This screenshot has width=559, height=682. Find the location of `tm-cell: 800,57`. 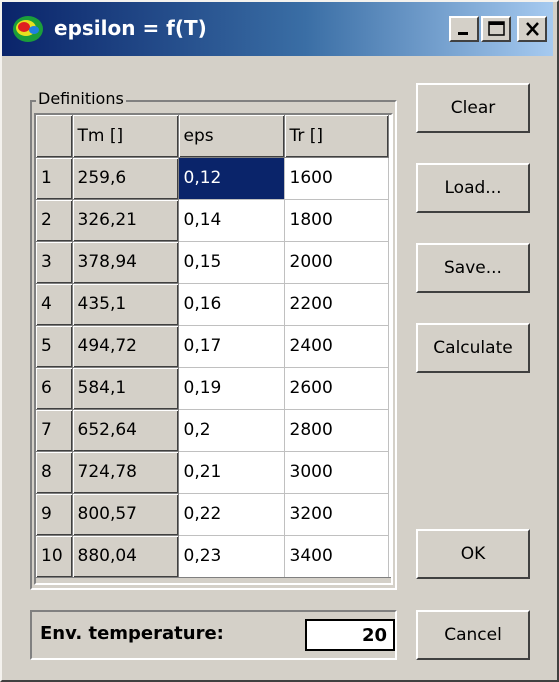

tm-cell: 800,57 is located at coordinates (125, 514).